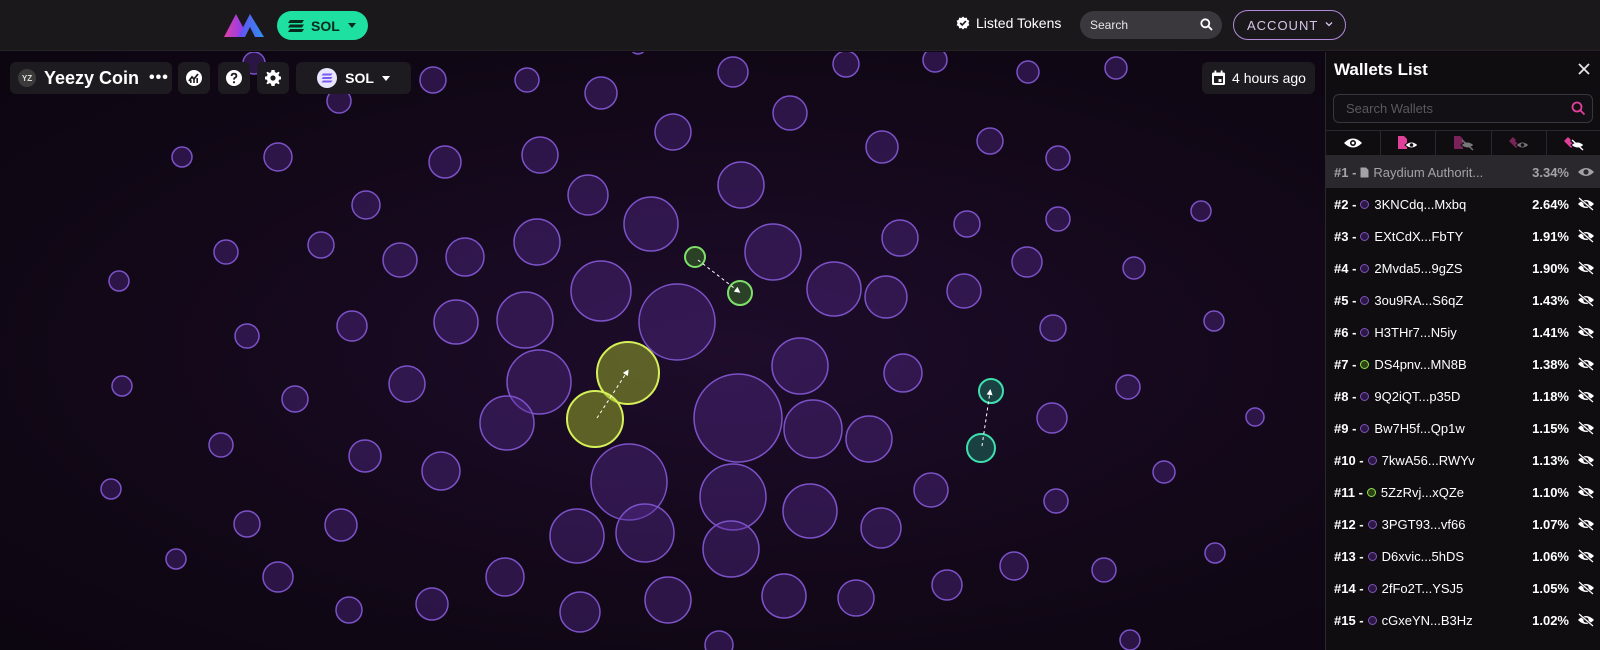 The height and width of the screenshot is (650, 1600). Describe the element at coordinates (613, 394) in the screenshot. I see `cluster-yellow` at that location.